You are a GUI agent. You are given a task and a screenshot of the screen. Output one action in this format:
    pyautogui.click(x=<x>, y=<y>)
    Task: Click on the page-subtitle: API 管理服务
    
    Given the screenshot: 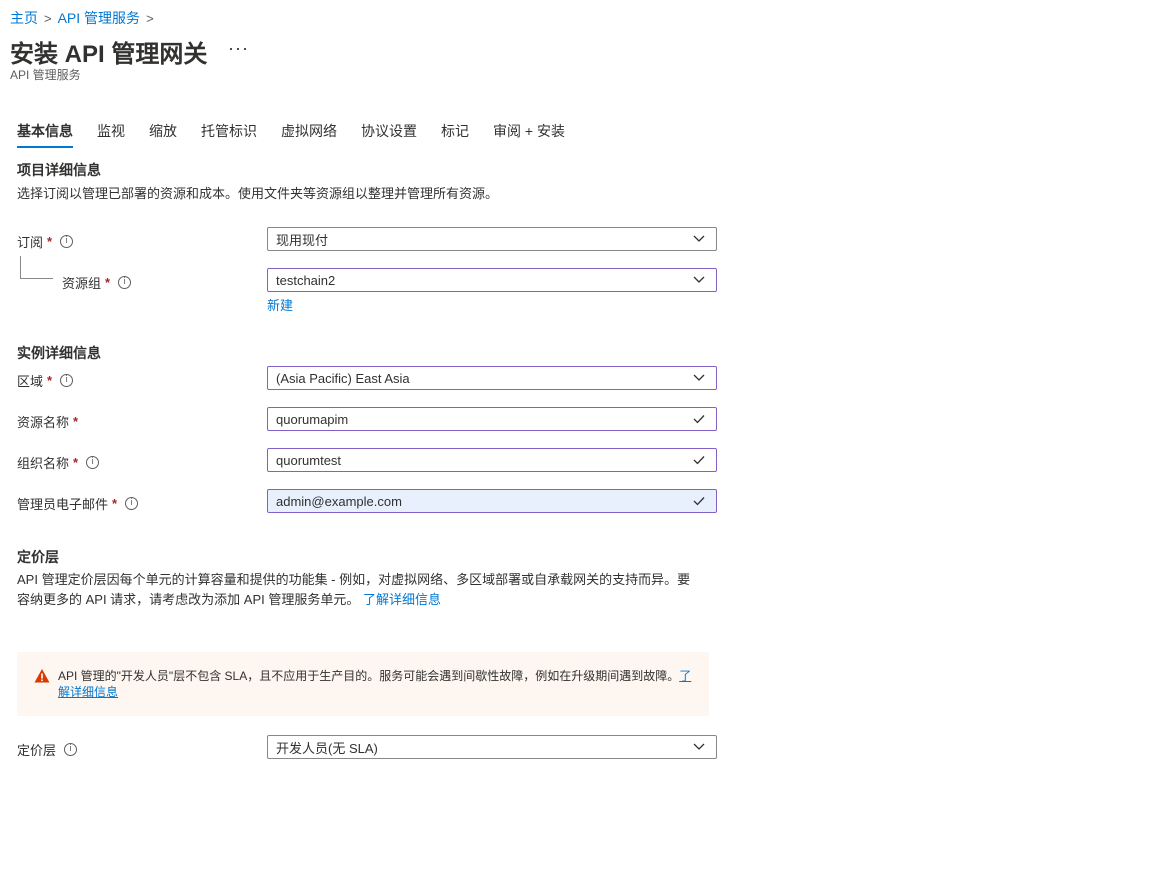 What is the action you would take?
    pyautogui.click(x=45, y=75)
    